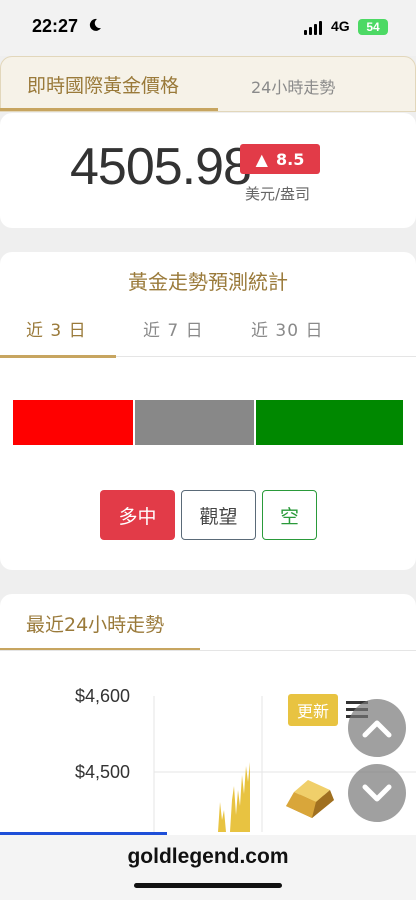 This screenshot has width=416, height=900. I want to click on gold-price: 4505.98, so click(161, 167).